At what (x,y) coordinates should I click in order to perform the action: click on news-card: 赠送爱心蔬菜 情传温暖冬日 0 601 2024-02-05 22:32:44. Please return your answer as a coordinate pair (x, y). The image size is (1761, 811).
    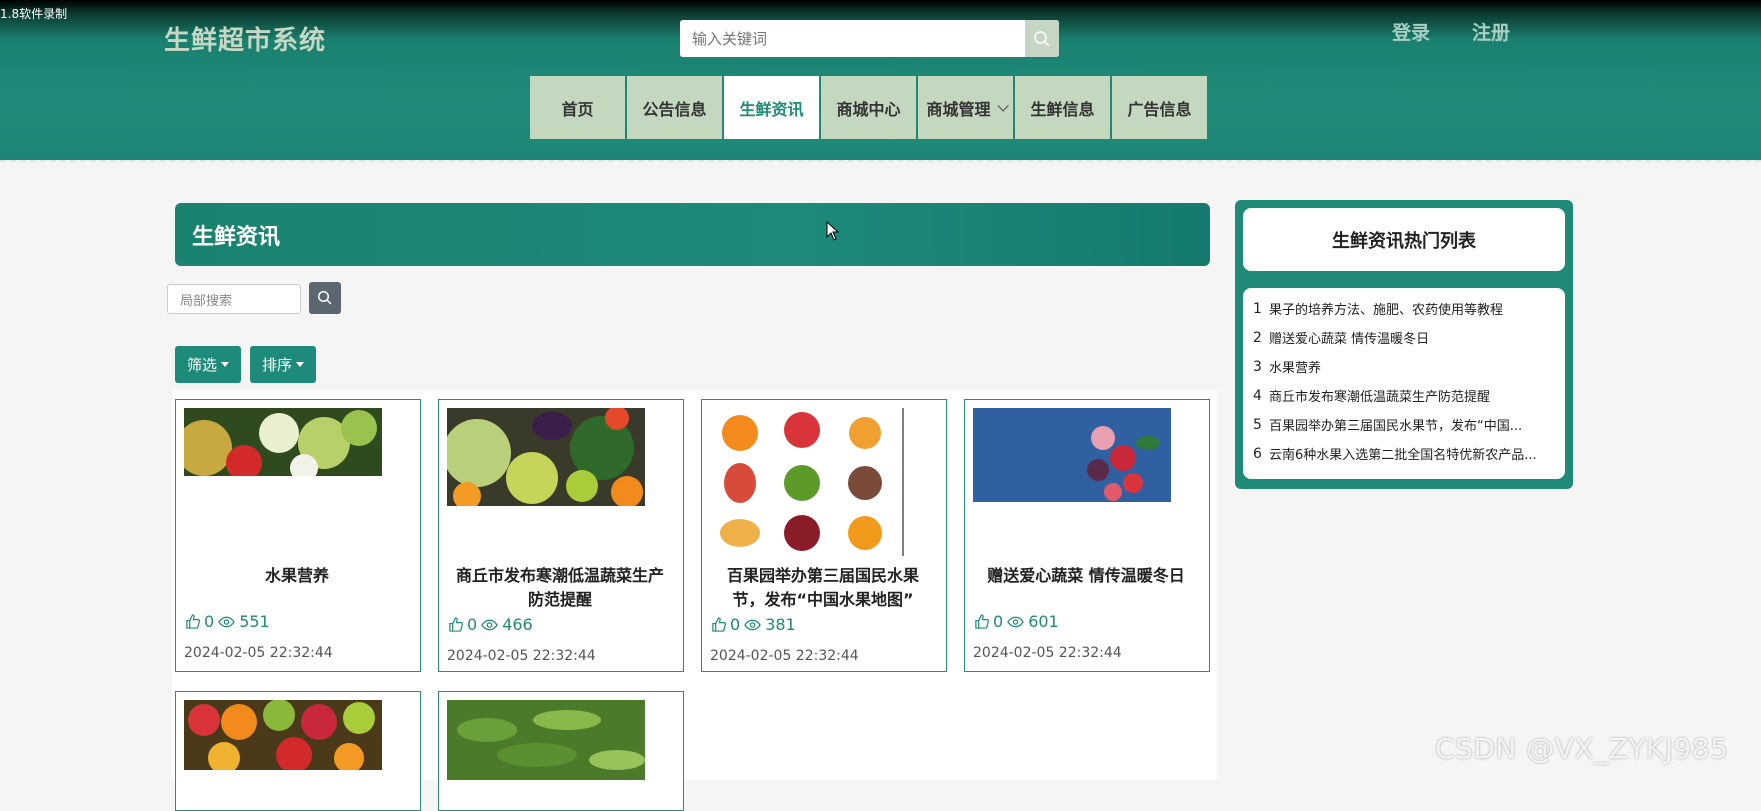
    Looking at the image, I should click on (1087, 535).